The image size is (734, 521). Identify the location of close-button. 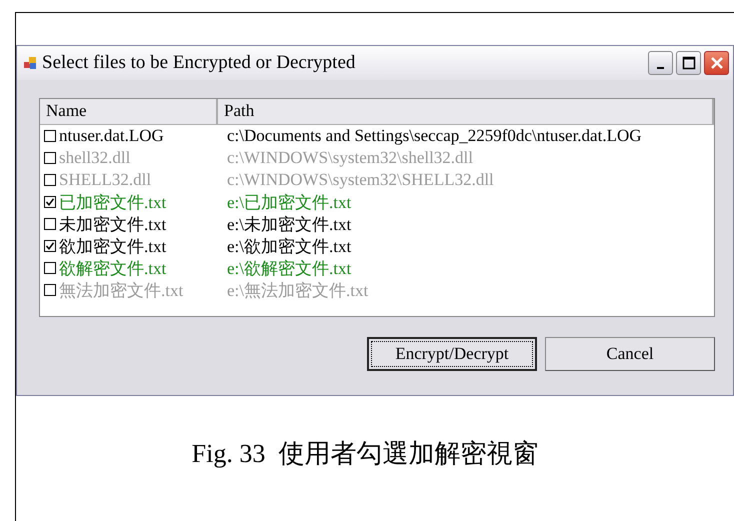
(716, 63).